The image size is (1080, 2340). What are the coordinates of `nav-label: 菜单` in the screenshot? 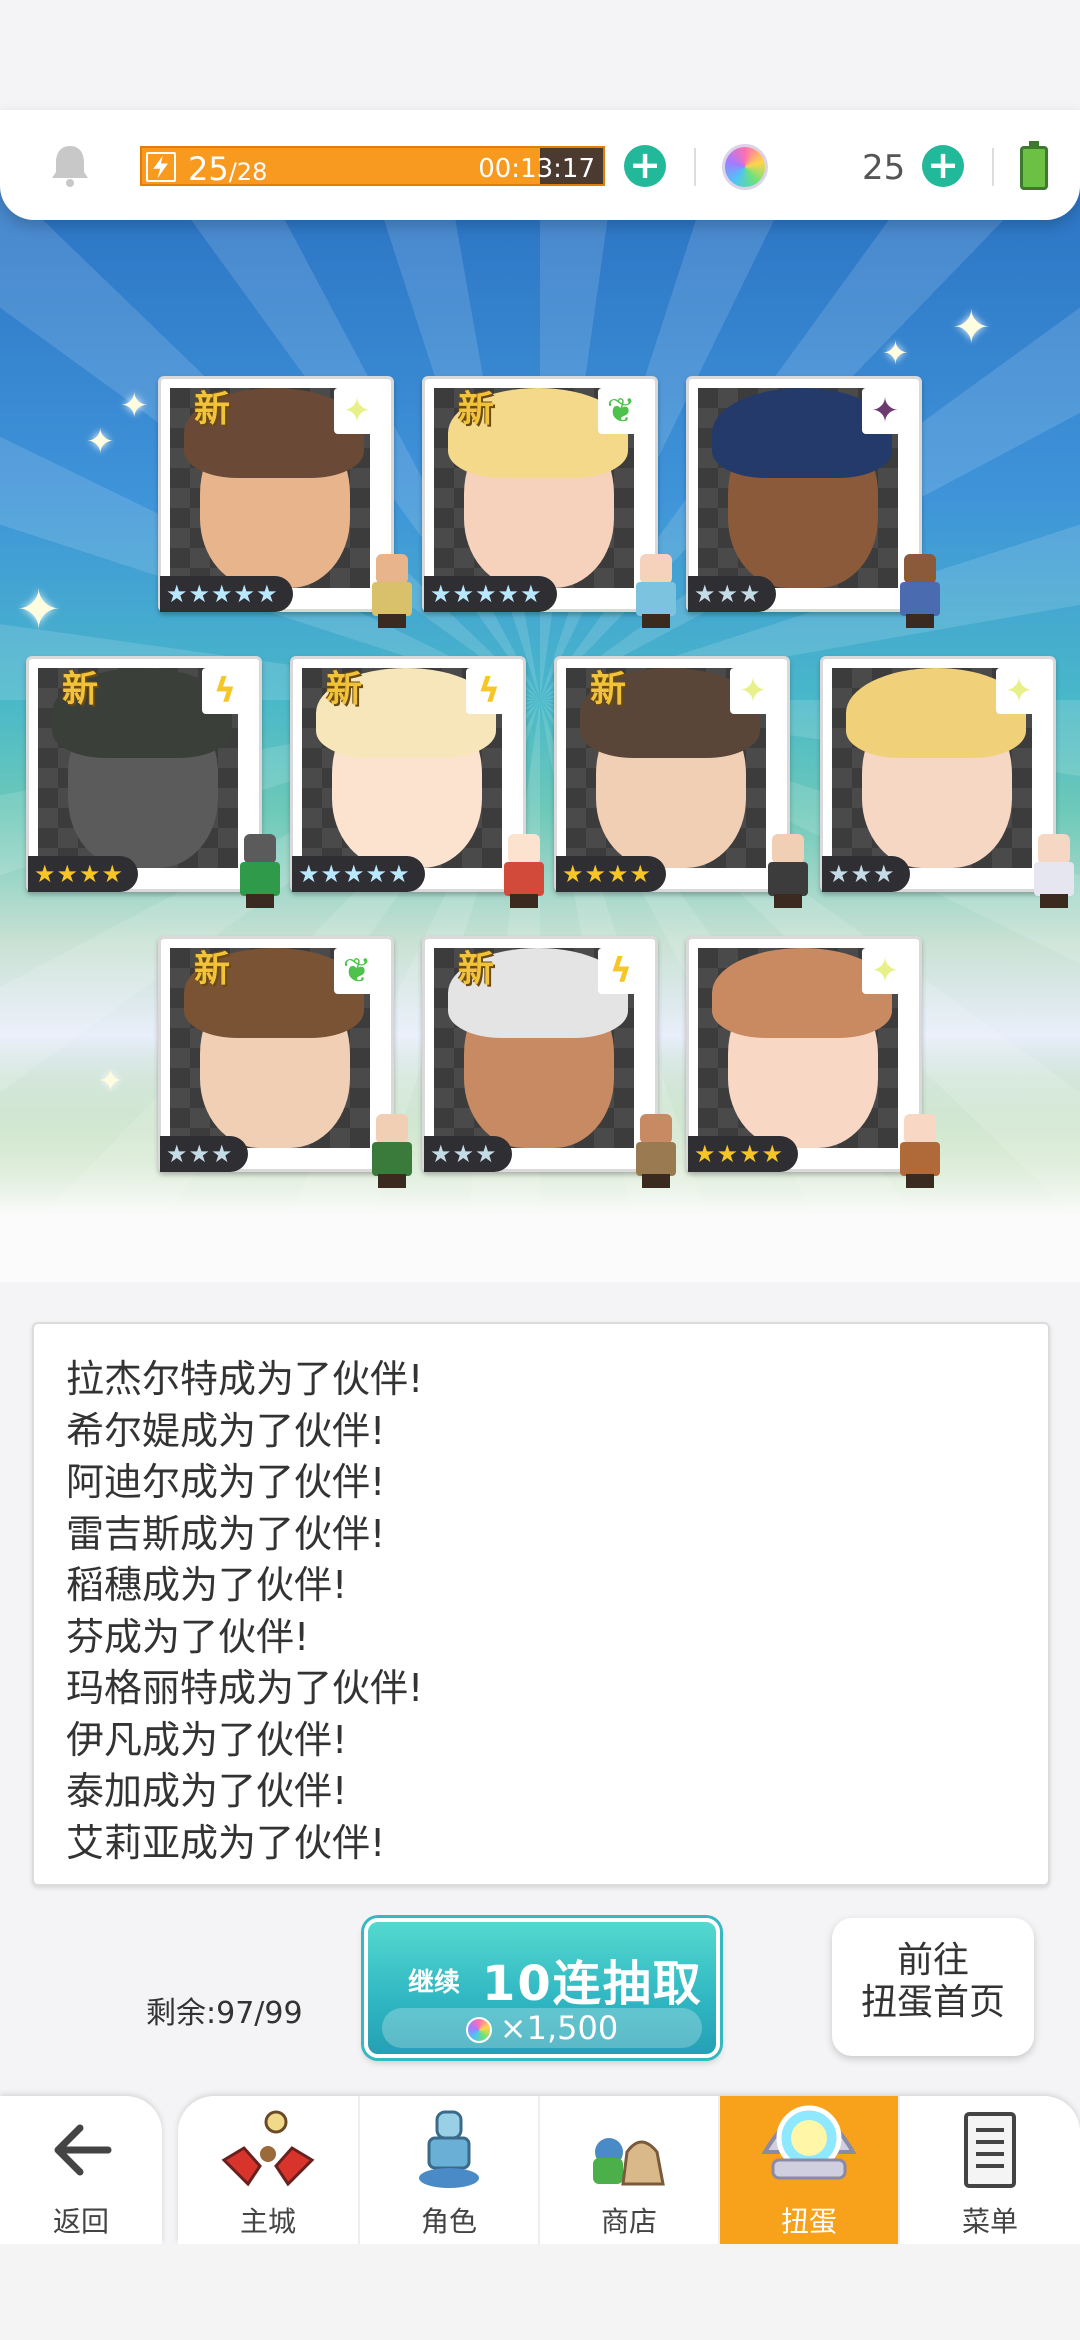 It's located at (989, 2221).